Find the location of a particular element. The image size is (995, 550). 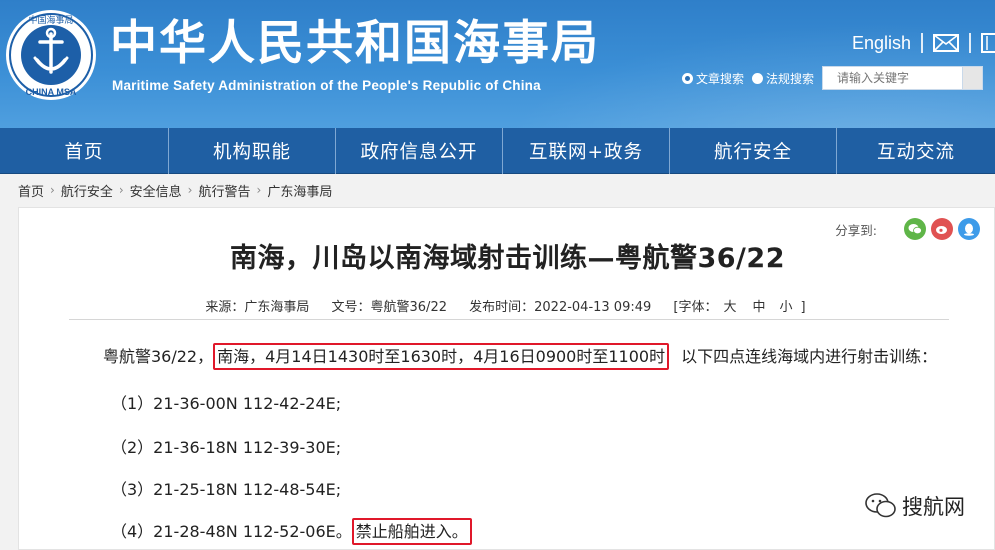

font-small-button: 小 is located at coordinates (788, 307).